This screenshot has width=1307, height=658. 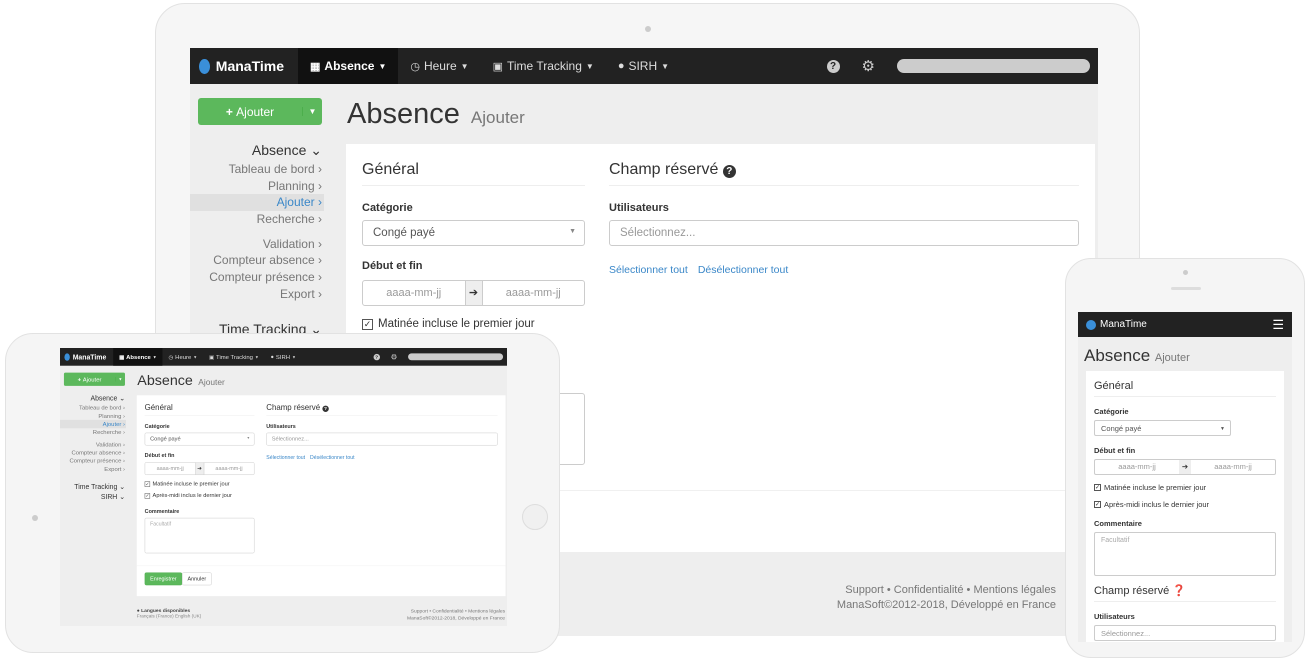 What do you see at coordinates (1278, 325) in the screenshot?
I see `hamburger-menu-icon: ☰` at bounding box center [1278, 325].